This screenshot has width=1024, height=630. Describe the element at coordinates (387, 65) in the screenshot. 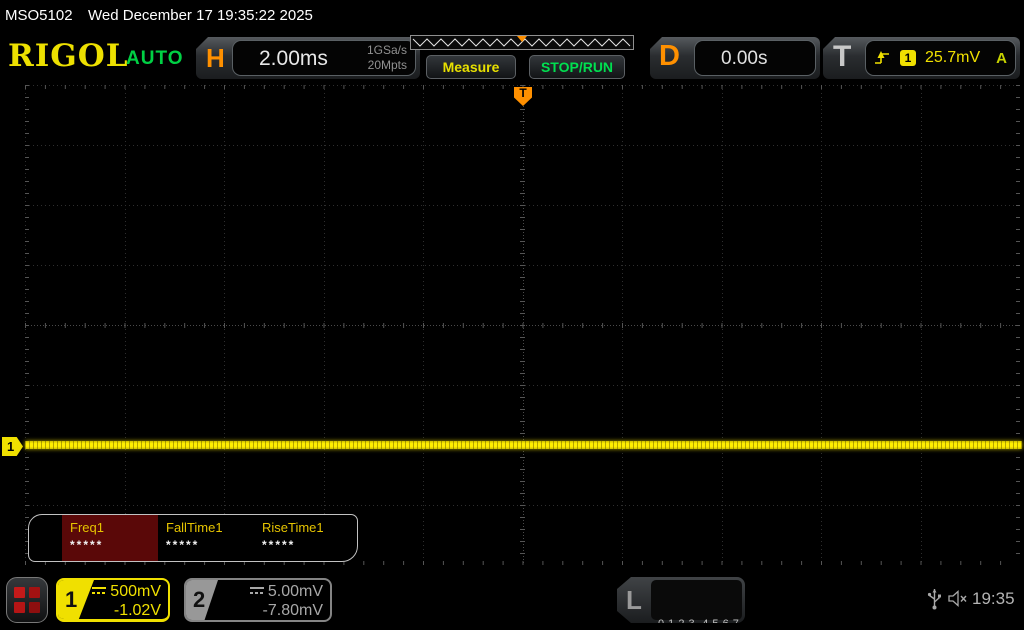

I see `memory-depth: 20Mpts` at that location.